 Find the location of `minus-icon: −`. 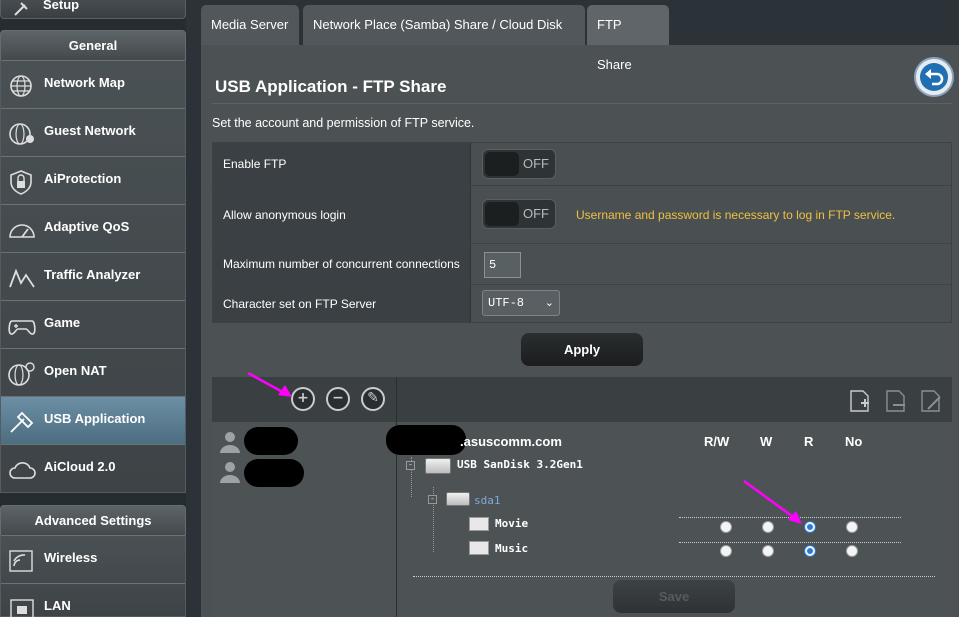

minus-icon: − is located at coordinates (338, 399).